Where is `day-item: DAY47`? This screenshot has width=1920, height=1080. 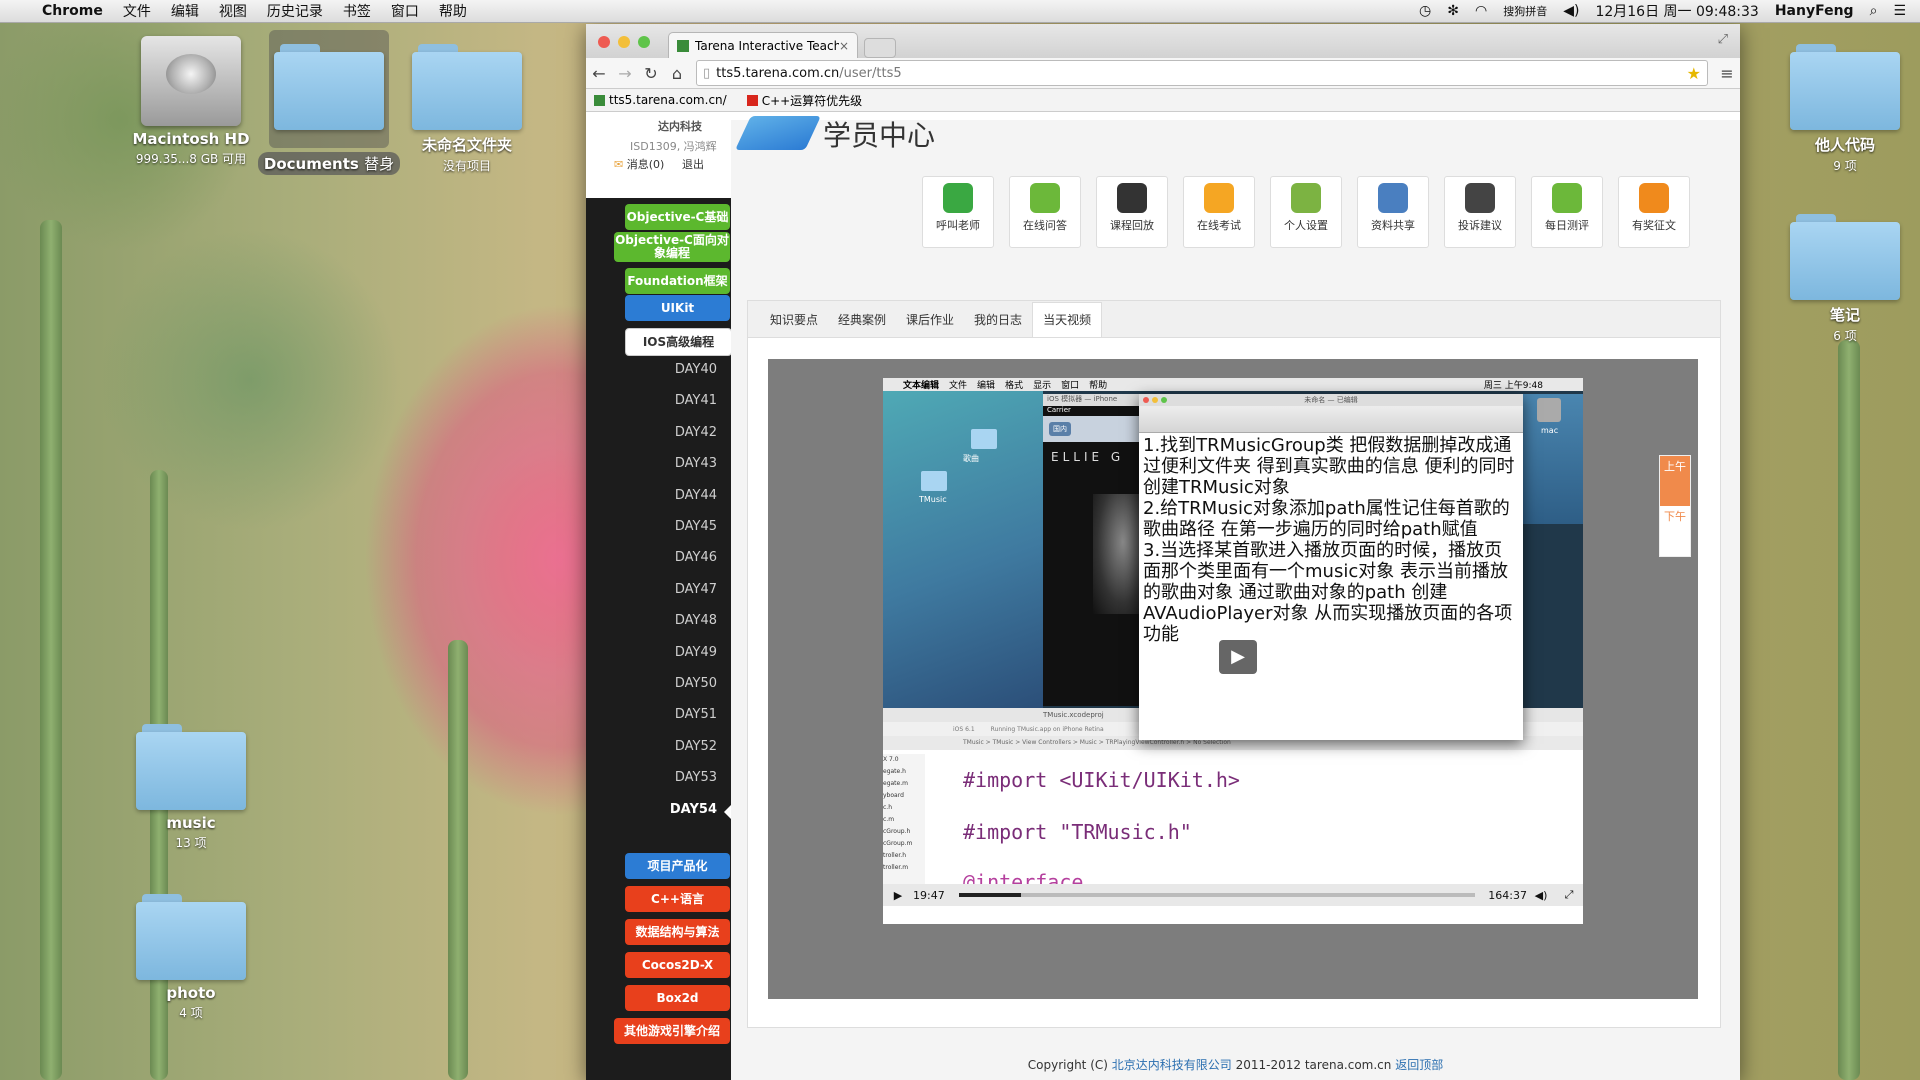 day-item: DAY47 is located at coordinates (696, 589).